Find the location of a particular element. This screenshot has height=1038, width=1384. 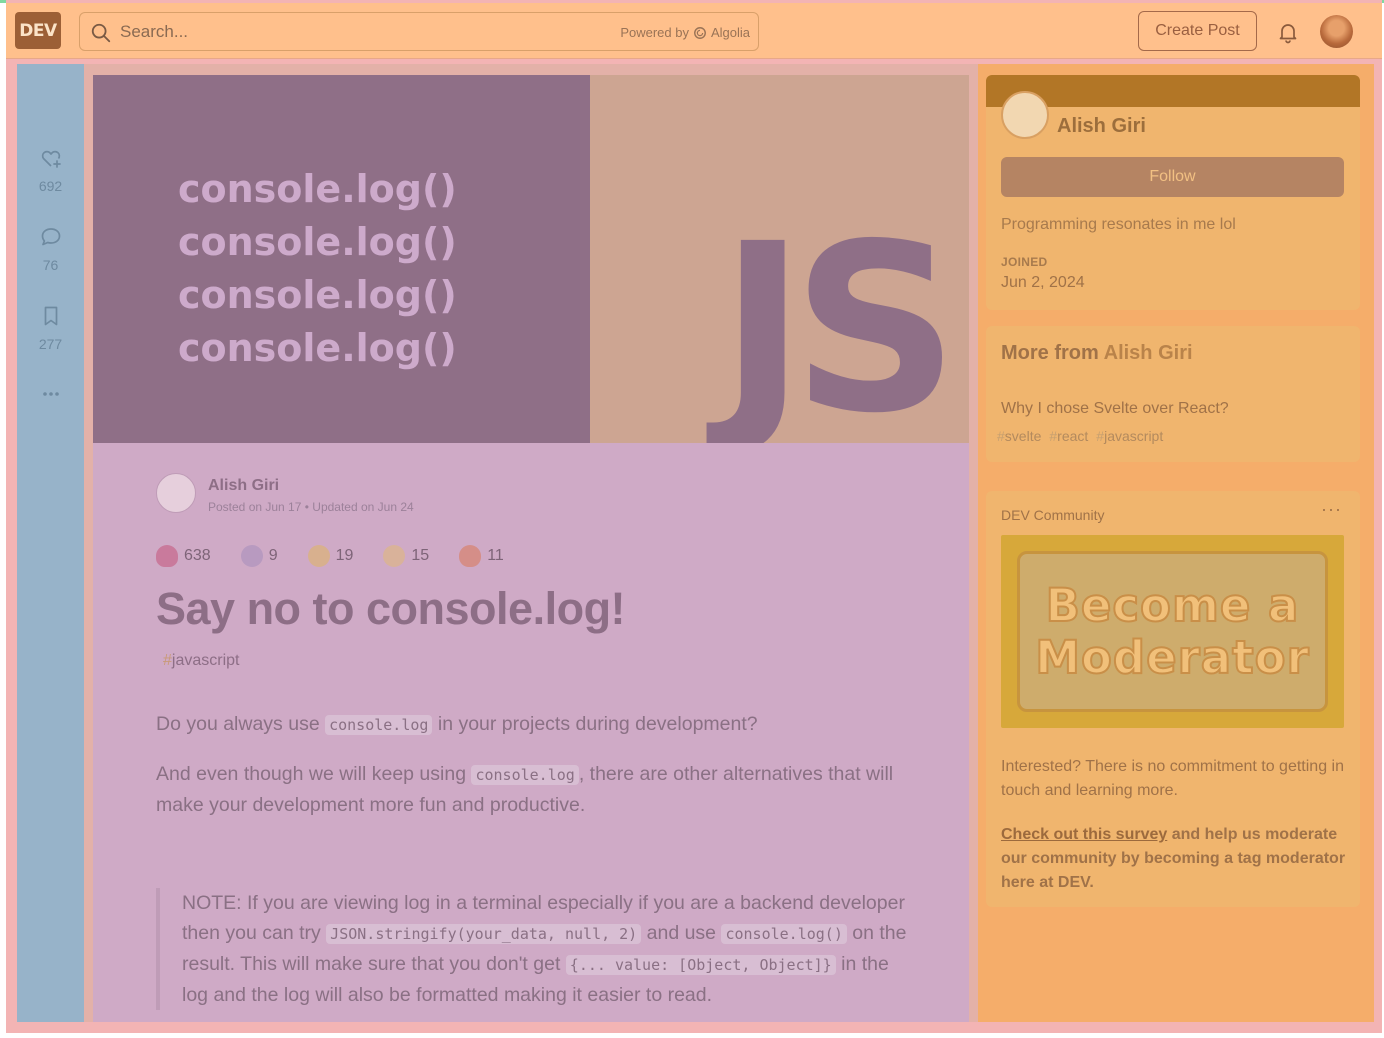

exploding-head-icon is located at coordinates (318, 556).